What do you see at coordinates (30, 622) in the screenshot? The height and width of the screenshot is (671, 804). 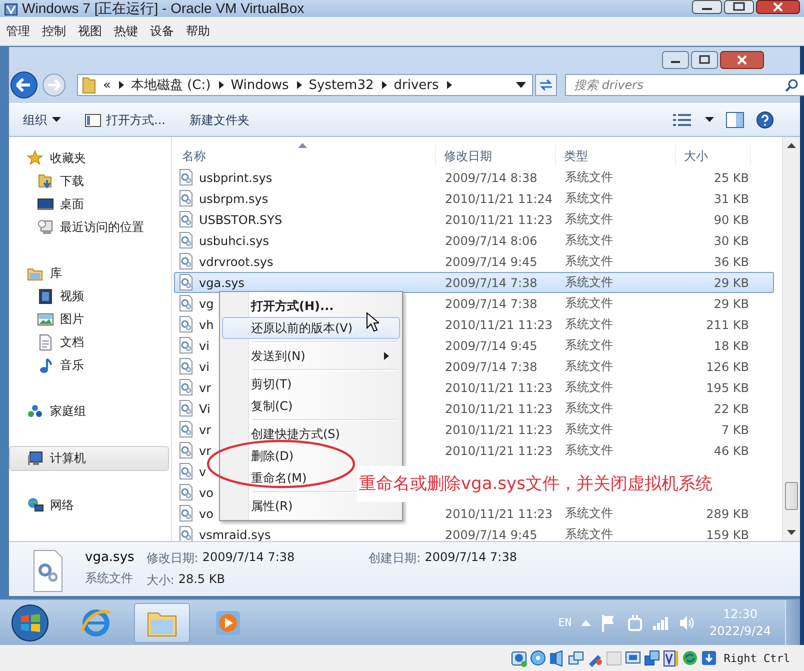 I see `start-icon` at bounding box center [30, 622].